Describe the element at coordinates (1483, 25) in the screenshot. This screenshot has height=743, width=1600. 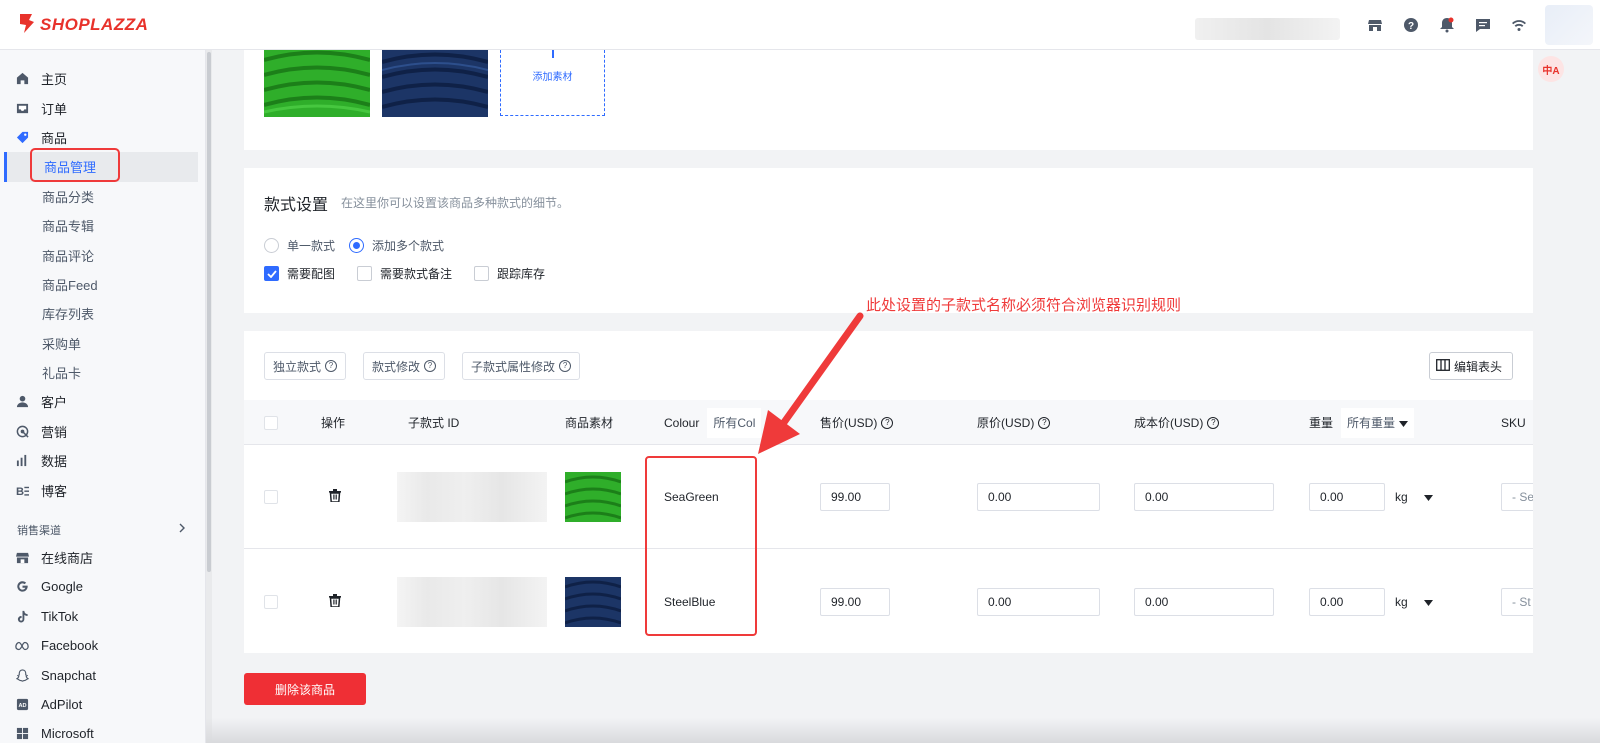
I see `message-icon` at that location.